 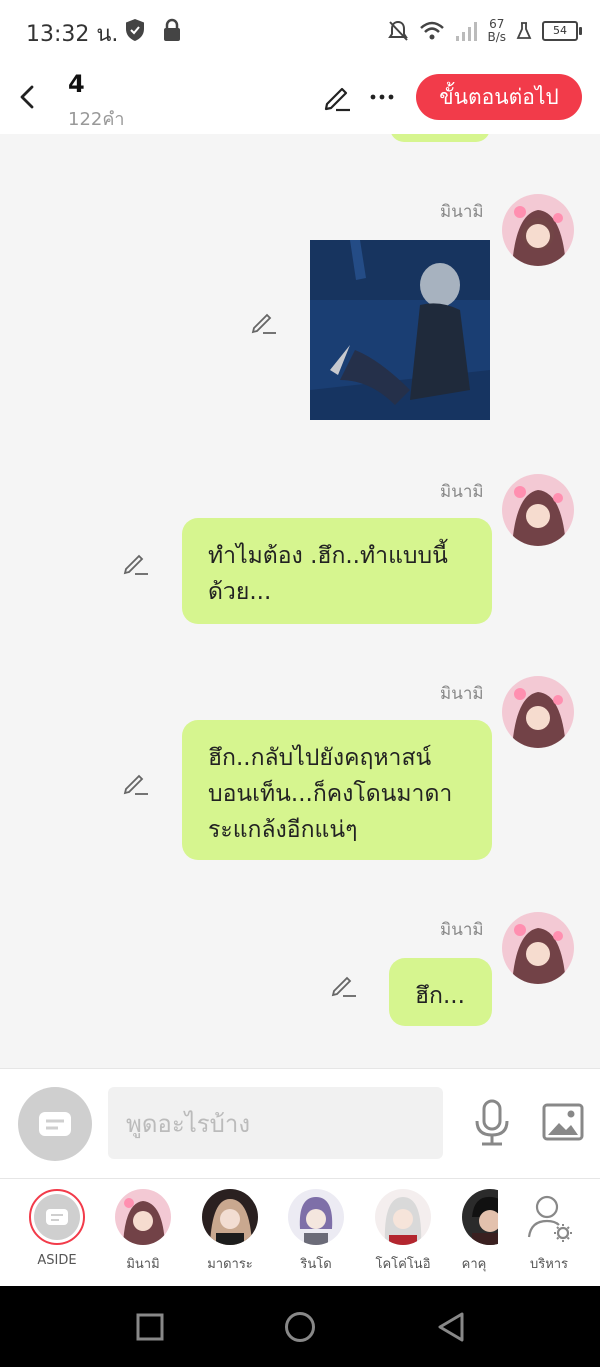 What do you see at coordinates (403, 1264) in the screenshot?
I see `character-name: โคโค่โนอิ` at bounding box center [403, 1264].